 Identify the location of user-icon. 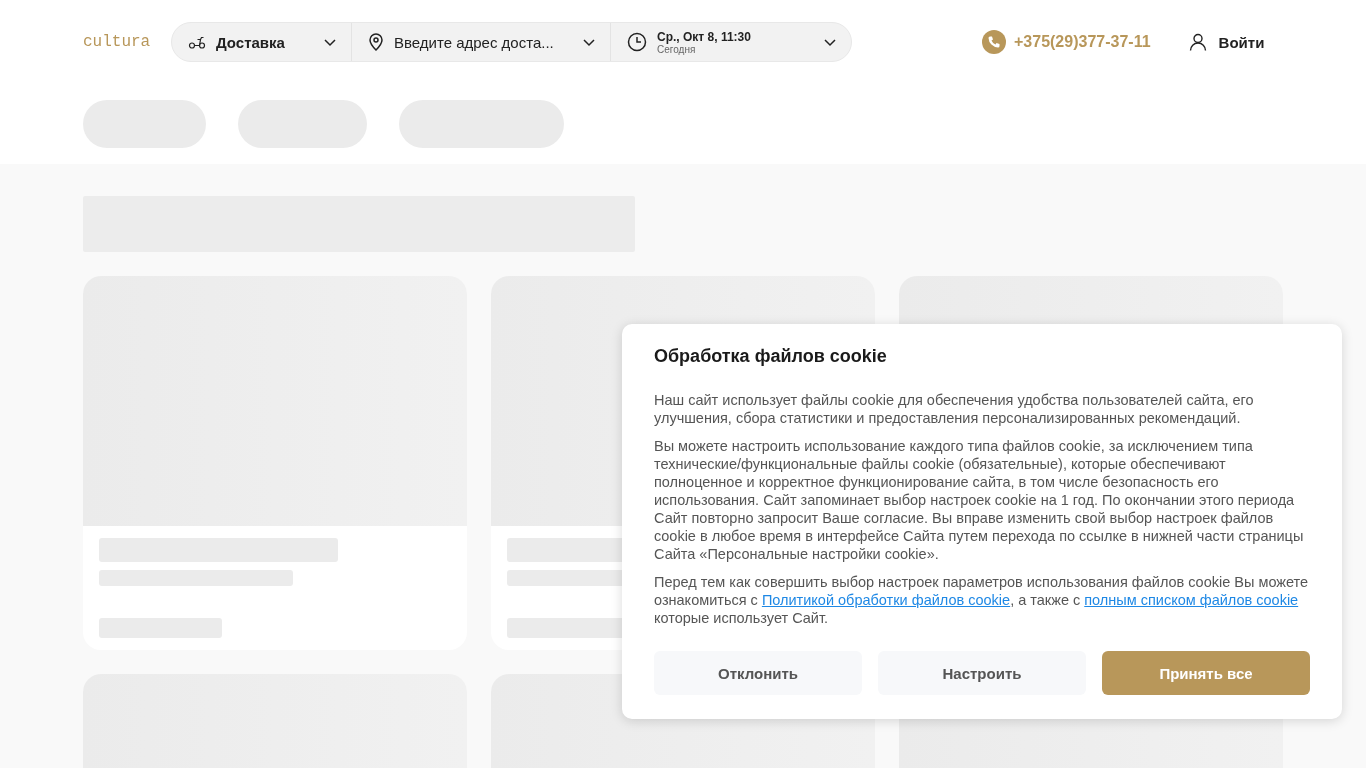
(1197, 42).